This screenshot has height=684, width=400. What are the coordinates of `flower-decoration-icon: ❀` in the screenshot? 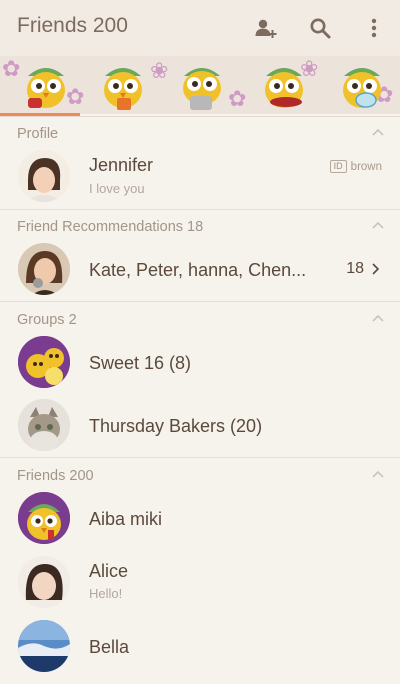 It's located at (159, 70).